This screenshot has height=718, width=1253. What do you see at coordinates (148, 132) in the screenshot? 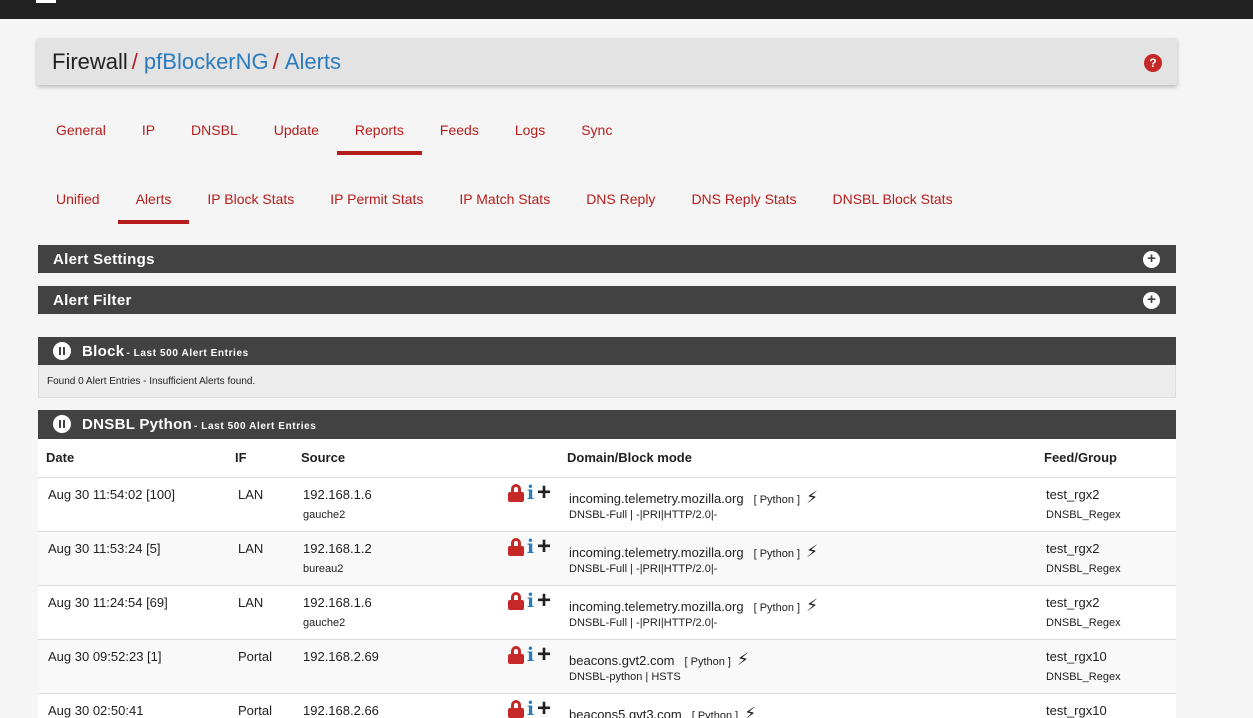
I see `tab-ip: IP` at bounding box center [148, 132].